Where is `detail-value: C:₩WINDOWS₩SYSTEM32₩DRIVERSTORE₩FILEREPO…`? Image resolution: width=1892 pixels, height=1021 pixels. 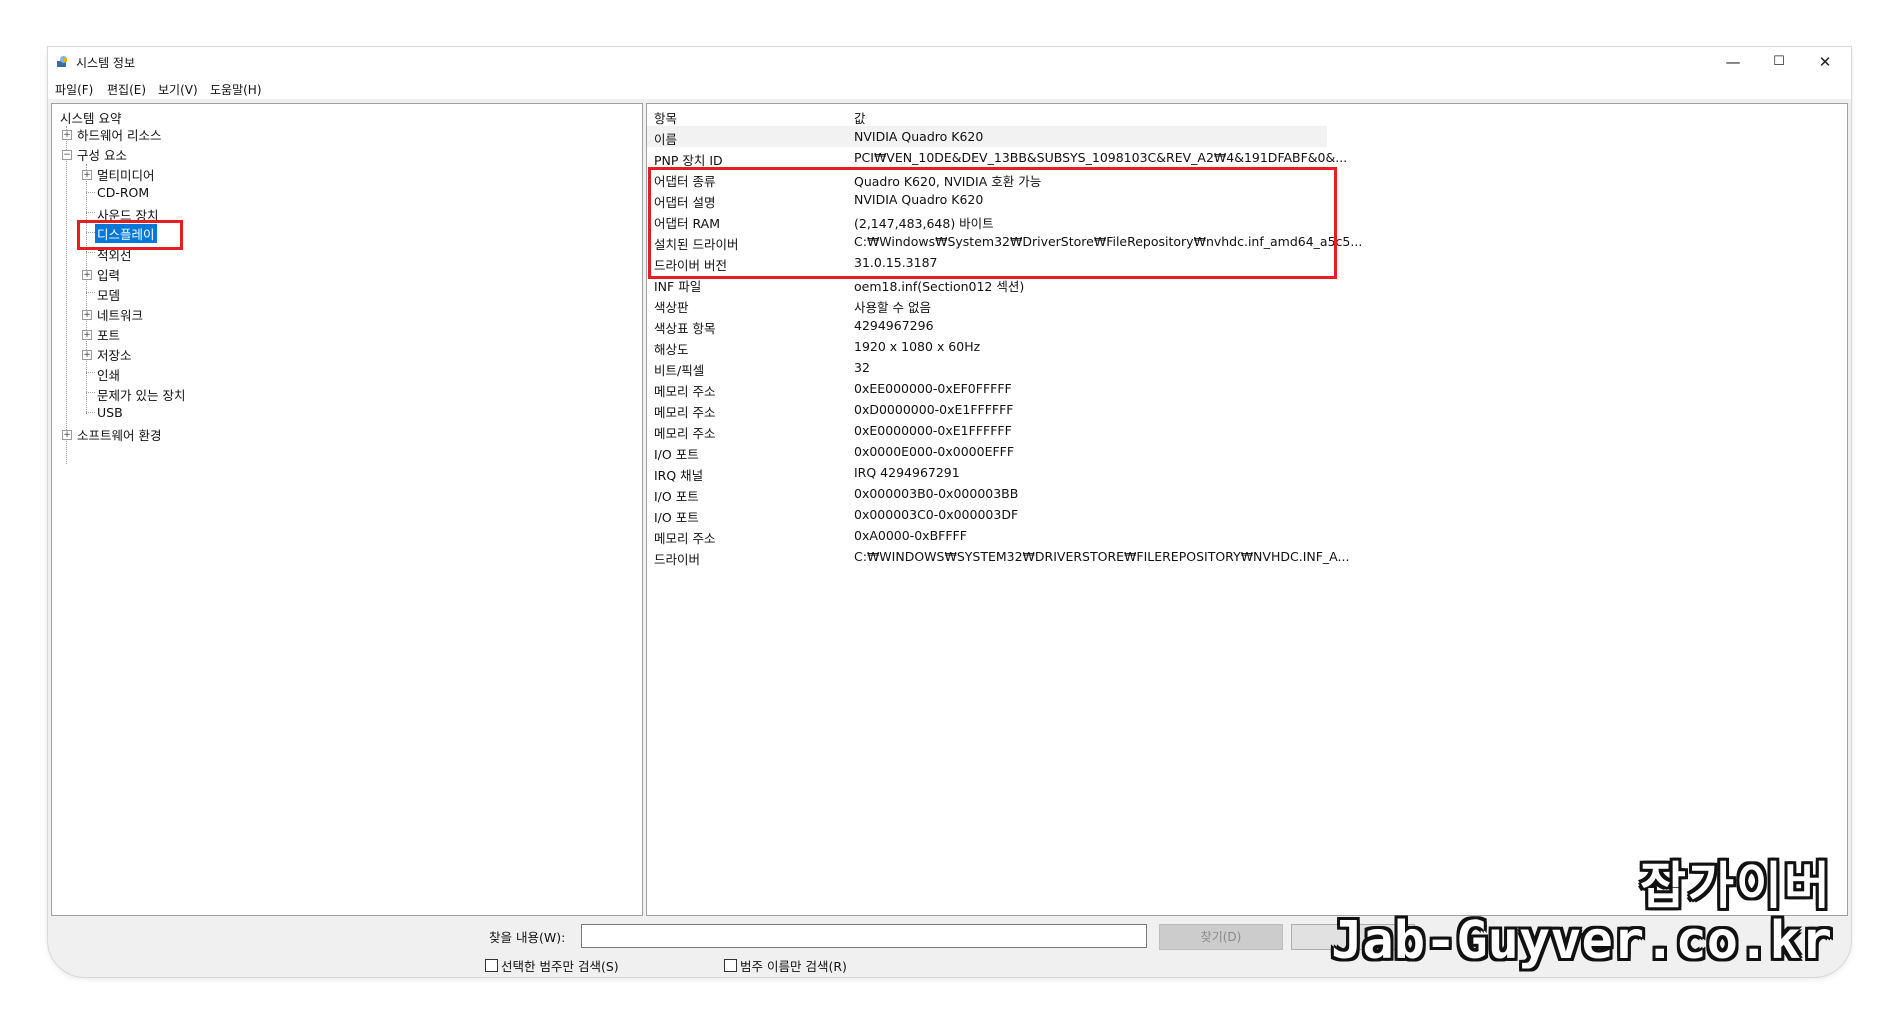
detail-value: C:₩WINDOWS₩SYSTEM32₩DRIVERSTORE₩FILEREPO… is located at coordinates (1102, 556).